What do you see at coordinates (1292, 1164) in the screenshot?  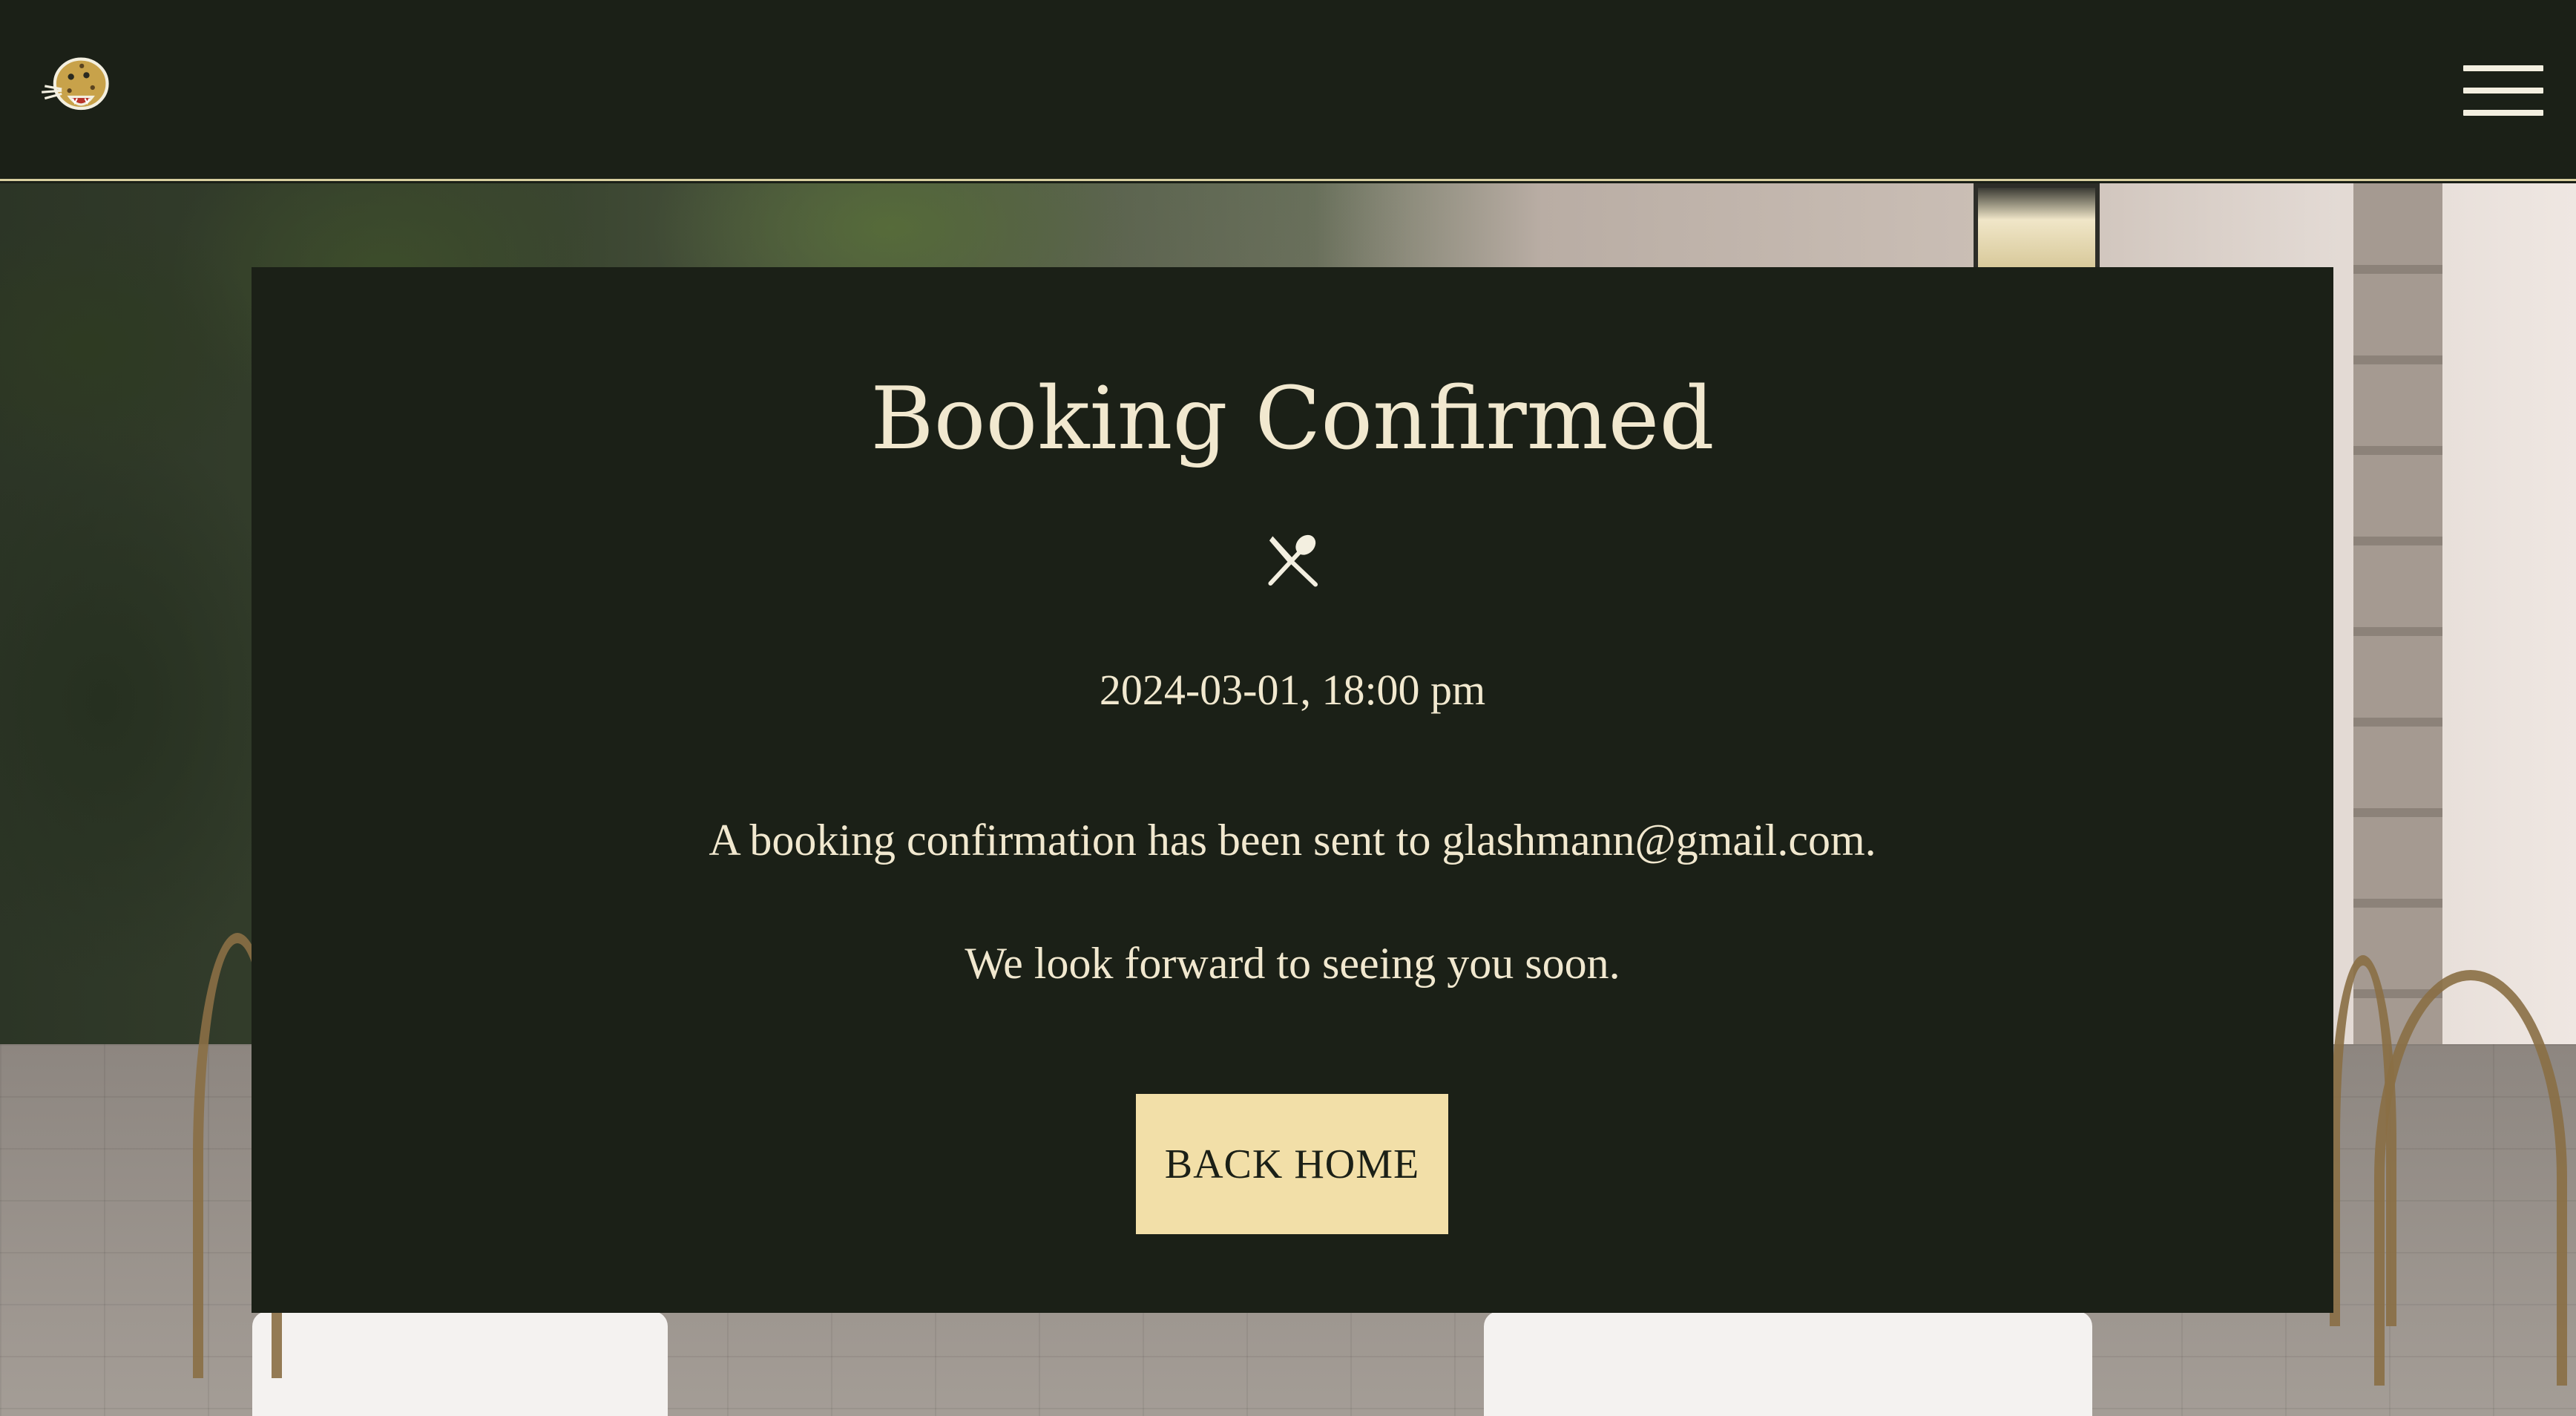 I see `back-home-button: BACK HOME` at bounding box center [1292, 1164].